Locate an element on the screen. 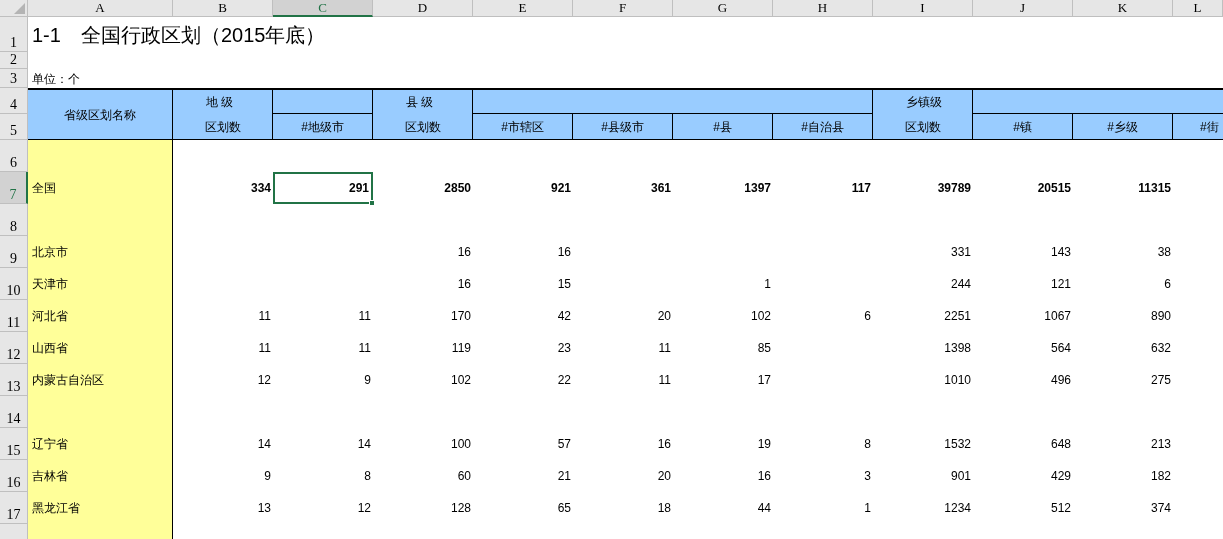 The image size is (1223, 539). column-header: G is located at coordinates (723, 8).